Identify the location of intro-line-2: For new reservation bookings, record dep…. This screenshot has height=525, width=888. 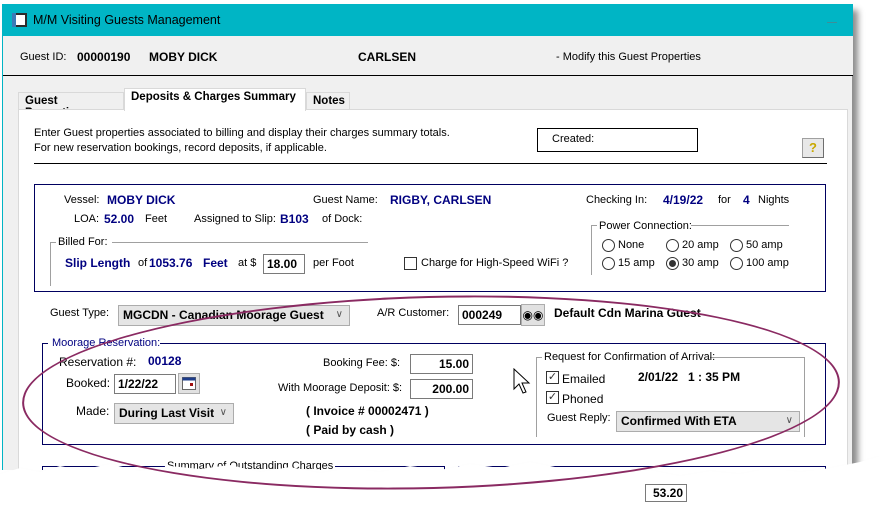
(180, 148).